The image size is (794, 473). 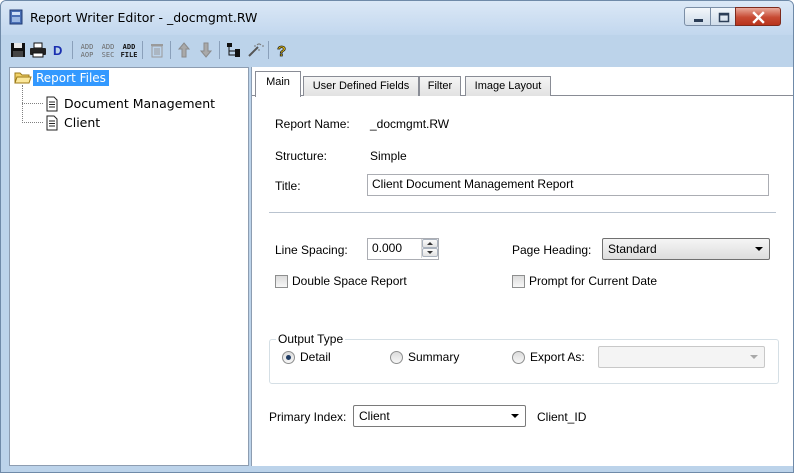 I want to click on page-heading-value: Standard, so click(x=632, y=249).